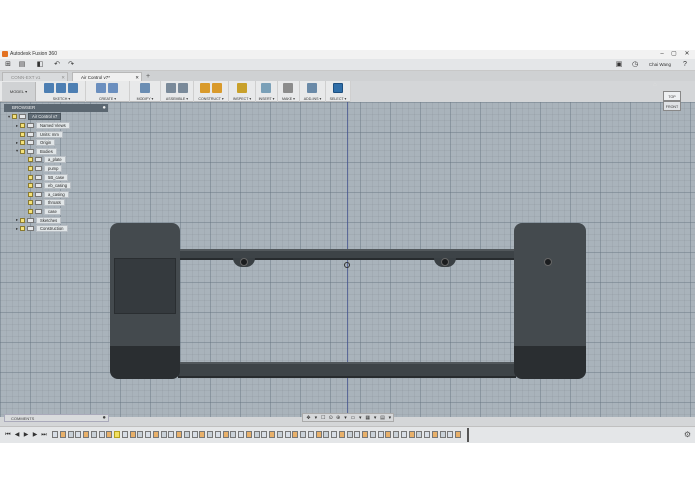  I want to click on toolbar-group-label: INSPECT ▾, so click(242, 99).